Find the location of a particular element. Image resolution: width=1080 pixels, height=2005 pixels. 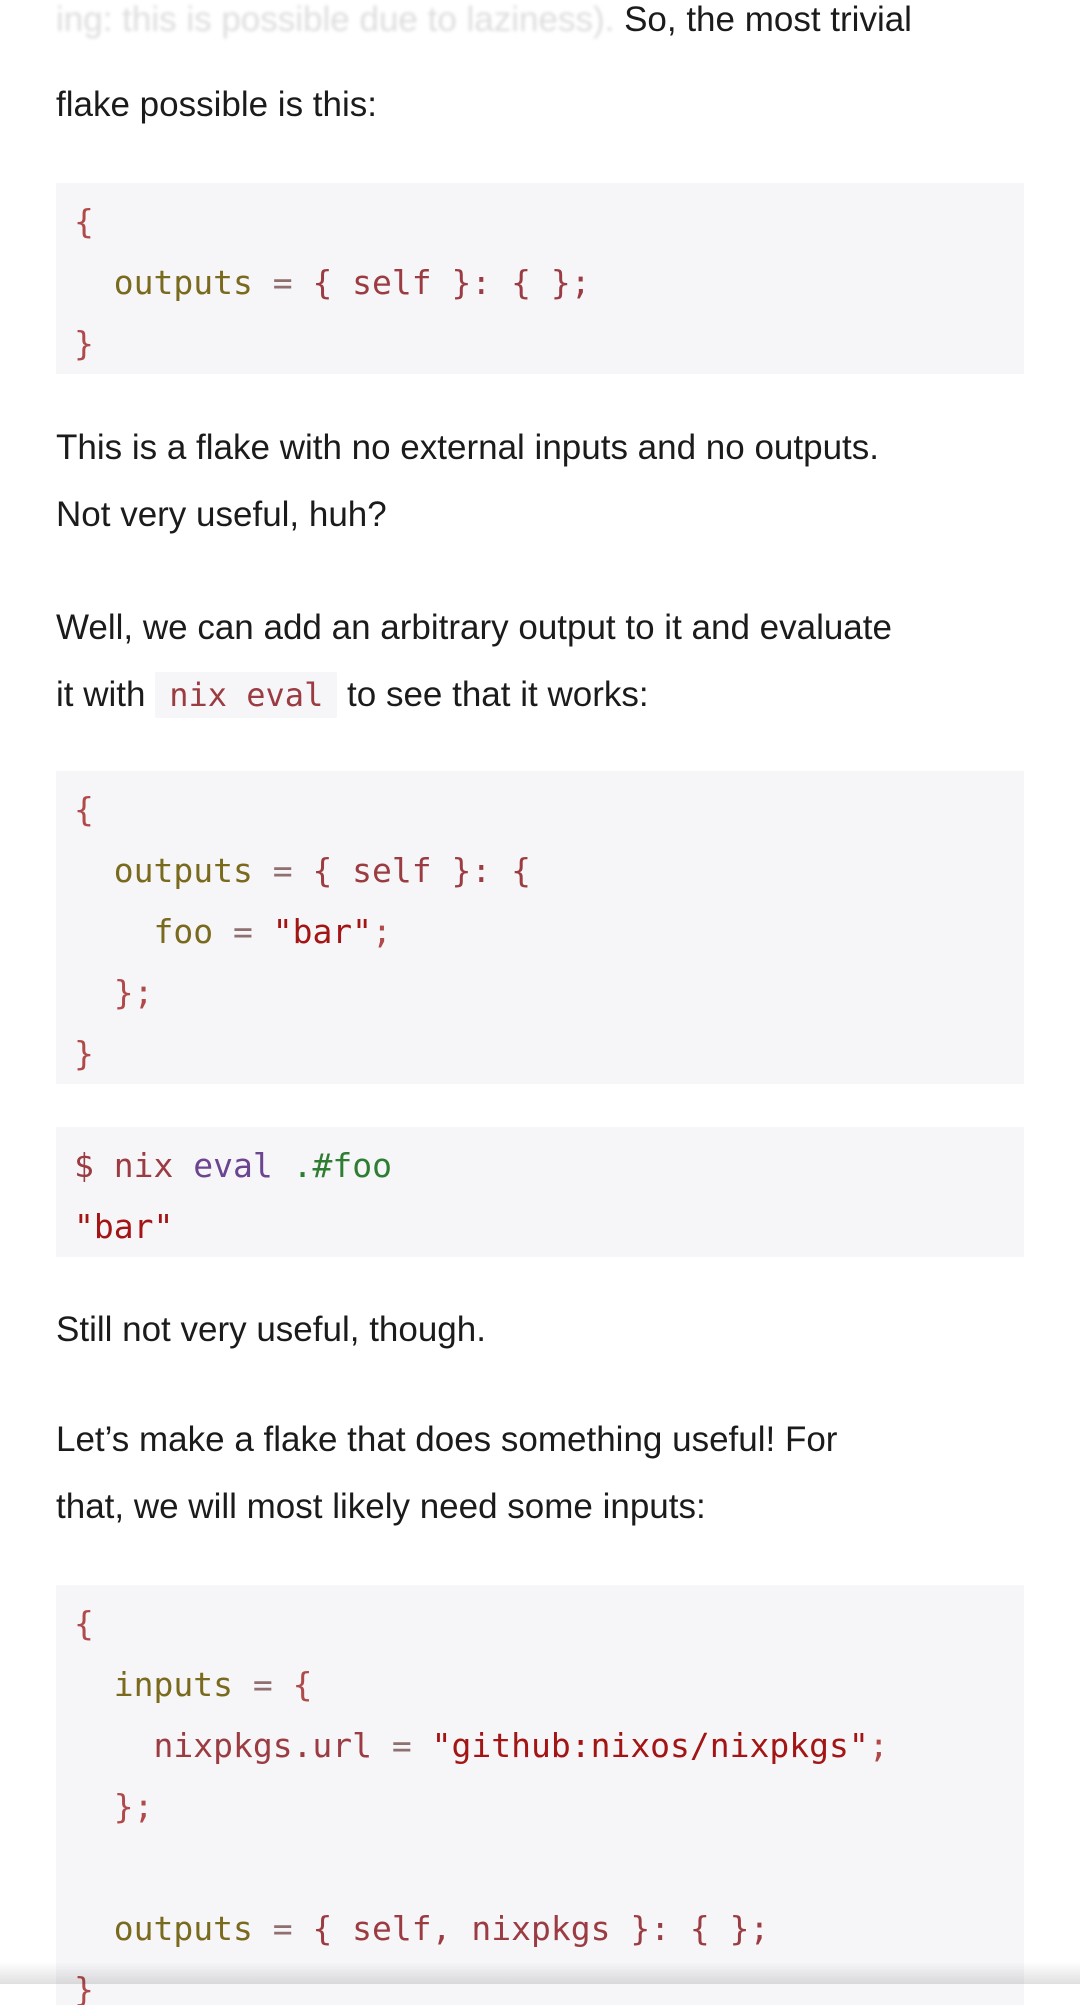

bottom-edge-shadow is located at coordinates (540, 1973).